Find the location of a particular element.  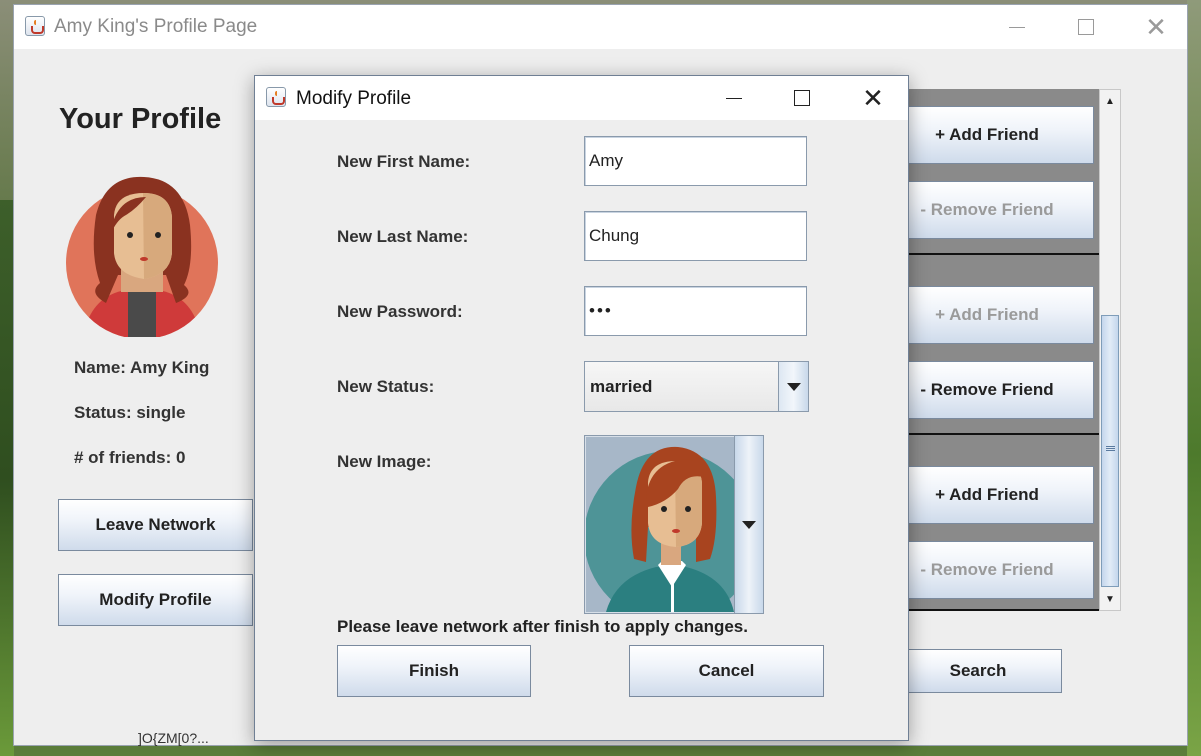

selected-avatar-image is located at coordinates (660, 524).